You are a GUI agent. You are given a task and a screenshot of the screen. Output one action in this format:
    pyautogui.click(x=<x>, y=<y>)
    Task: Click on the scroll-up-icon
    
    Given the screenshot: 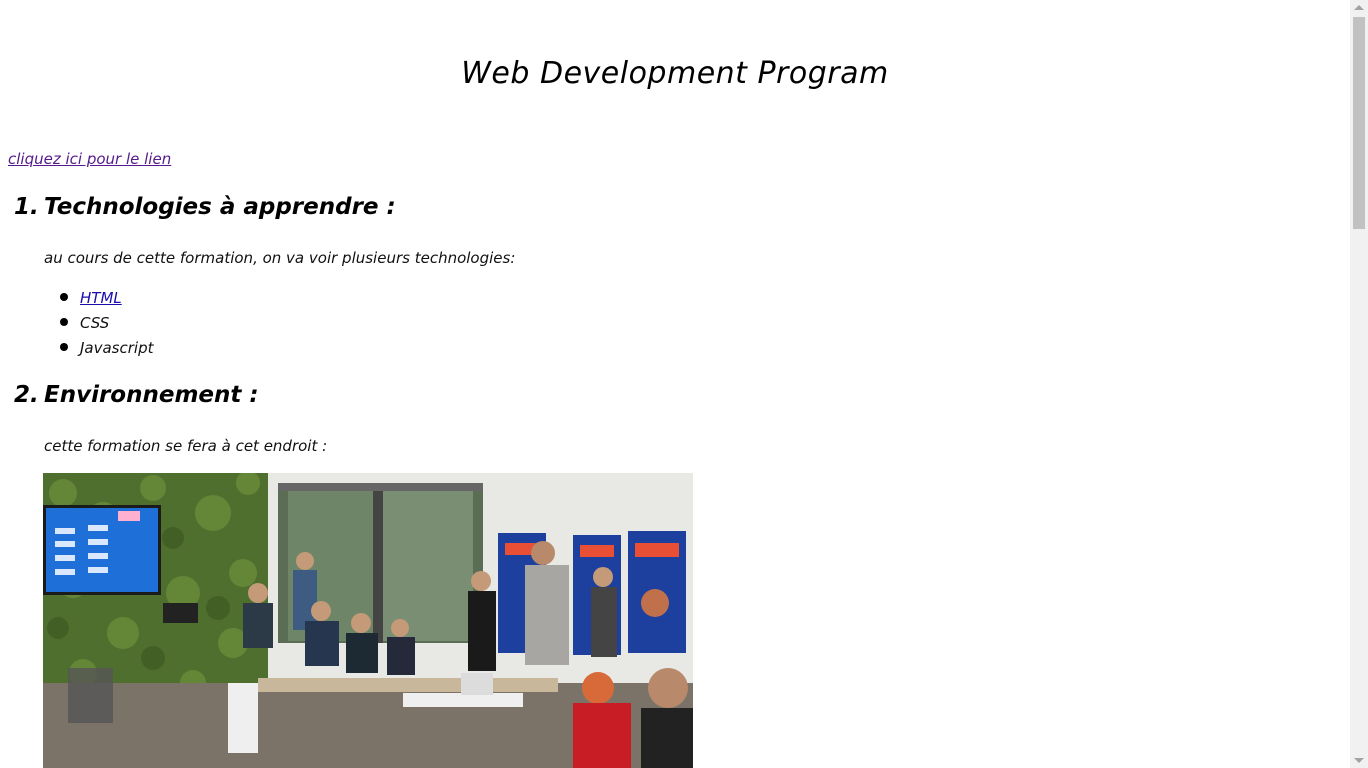 What is the action you would take?
    pyautogui.click(x=1359, y=7)
    